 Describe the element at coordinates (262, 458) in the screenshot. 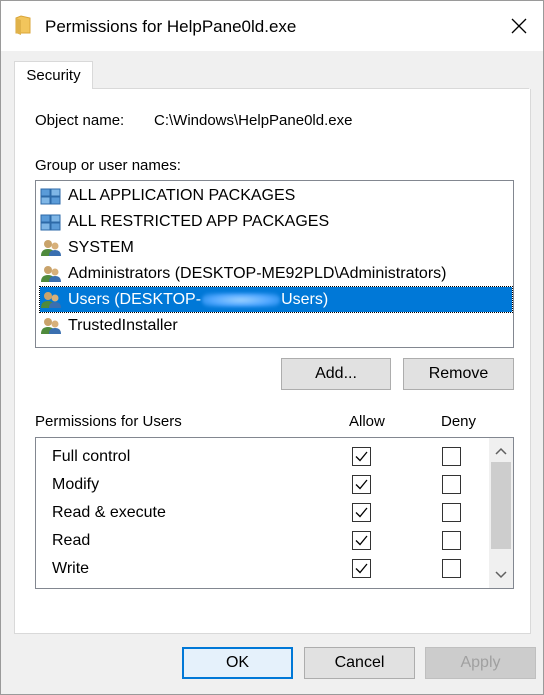

I see `permission-row-full-control: Full control` at that location.